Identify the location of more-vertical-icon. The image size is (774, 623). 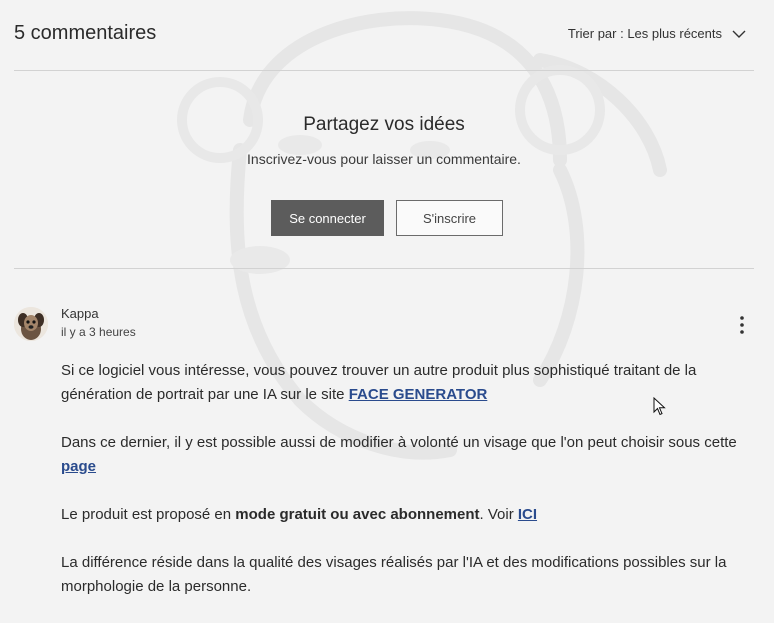
(742, 325).